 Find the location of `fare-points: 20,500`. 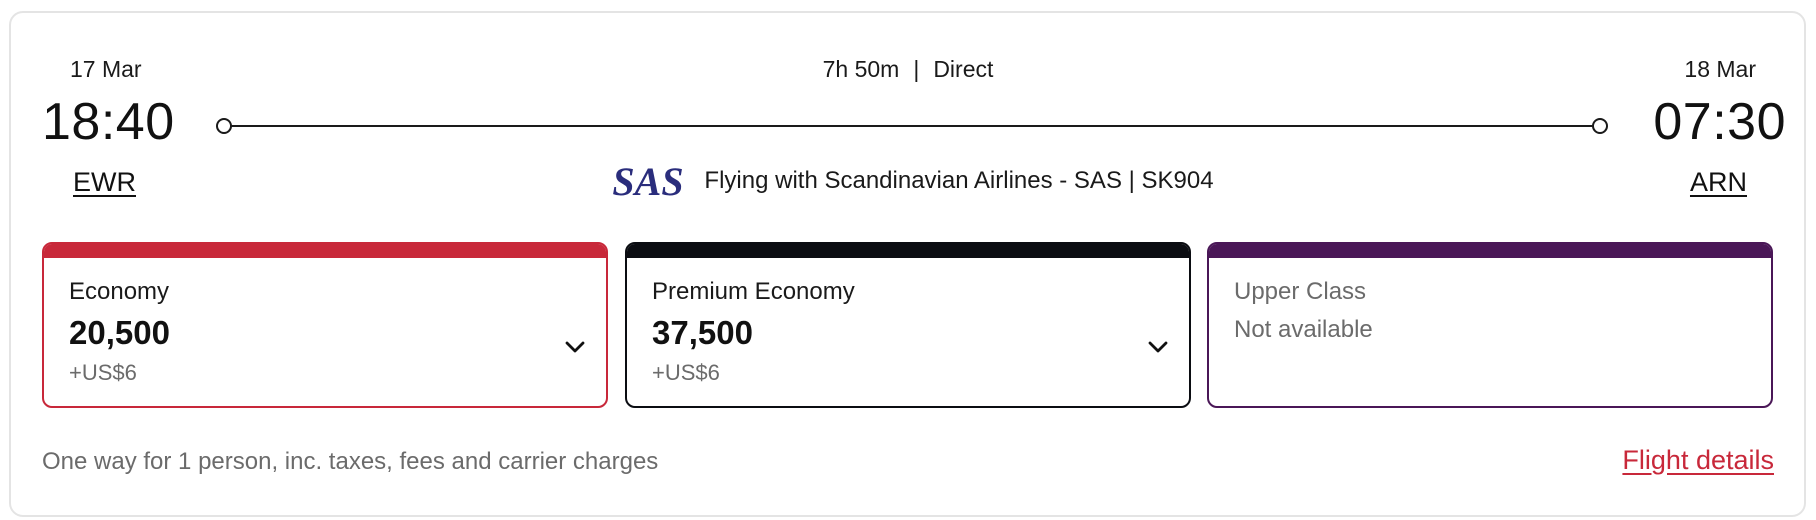

fare-points: 20,500 is located at coordinates (119, 332).